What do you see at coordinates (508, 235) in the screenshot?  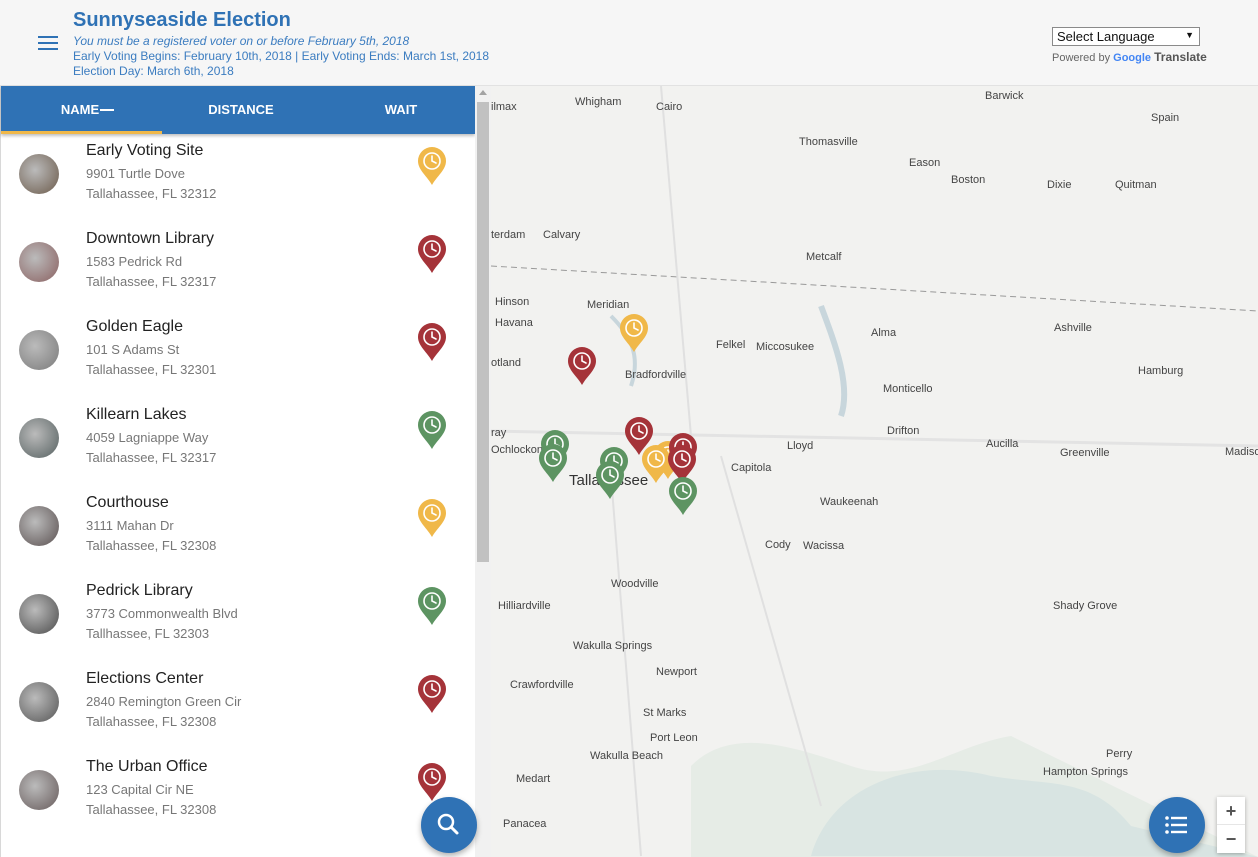 I see `map-place-label: terdam` at bounding box center [508, 235].